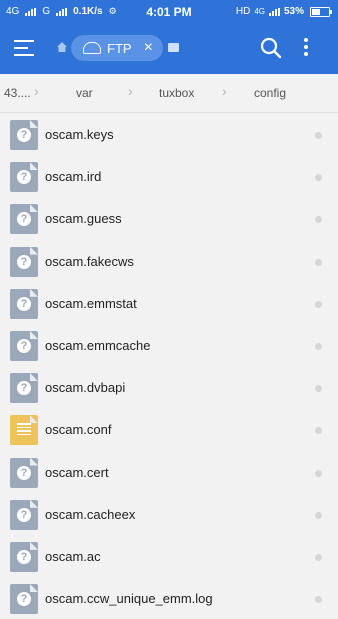 The height and width of the screenshot is (619, 338). I want to click on file-row: ? oscam.dvbapi, so click(169, 387).